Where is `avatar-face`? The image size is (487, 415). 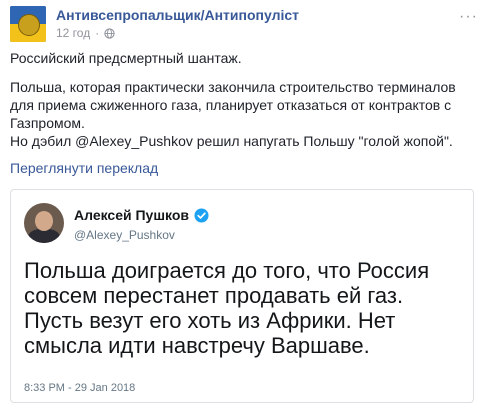
avatar-face is located at coordinates (44, 221).